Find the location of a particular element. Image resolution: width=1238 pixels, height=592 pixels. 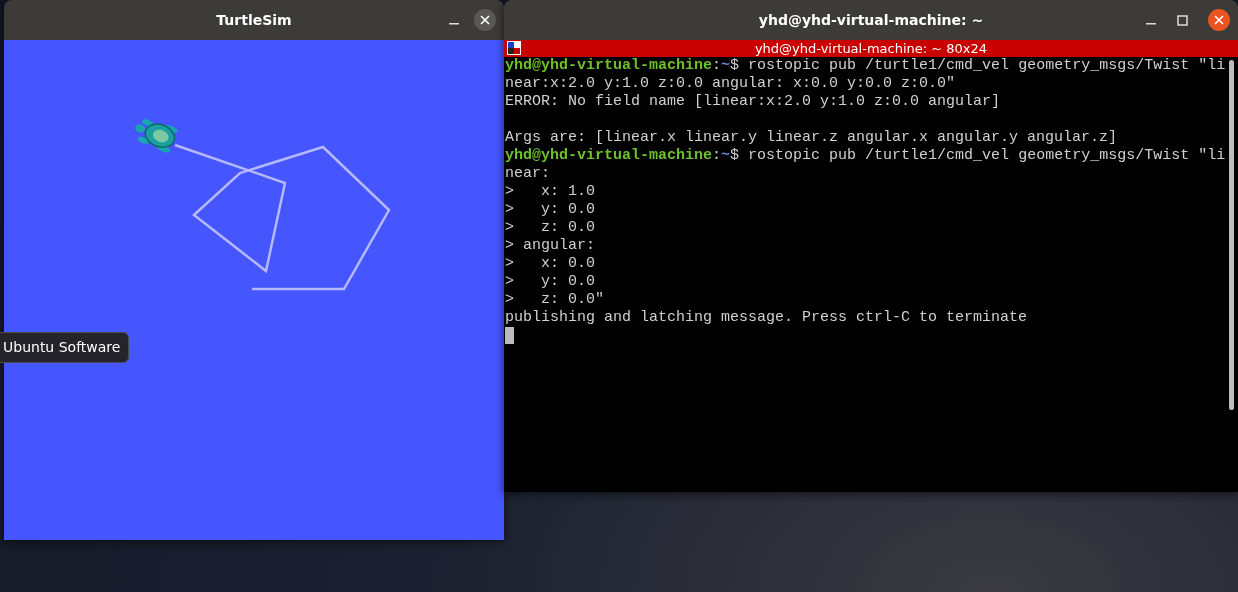

terminal-line: publishing and latching message. Press ctrl-C to terminate is located at coordinates (767, 318).